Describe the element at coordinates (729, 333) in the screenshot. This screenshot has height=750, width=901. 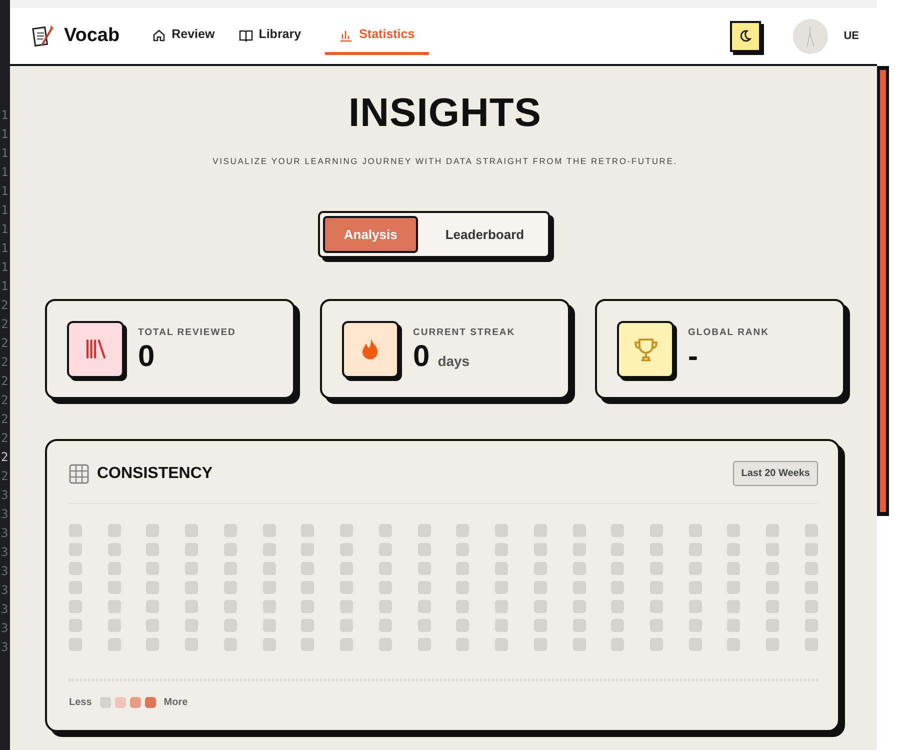
I see `stat-label: GLOBAL RANK` at that location.